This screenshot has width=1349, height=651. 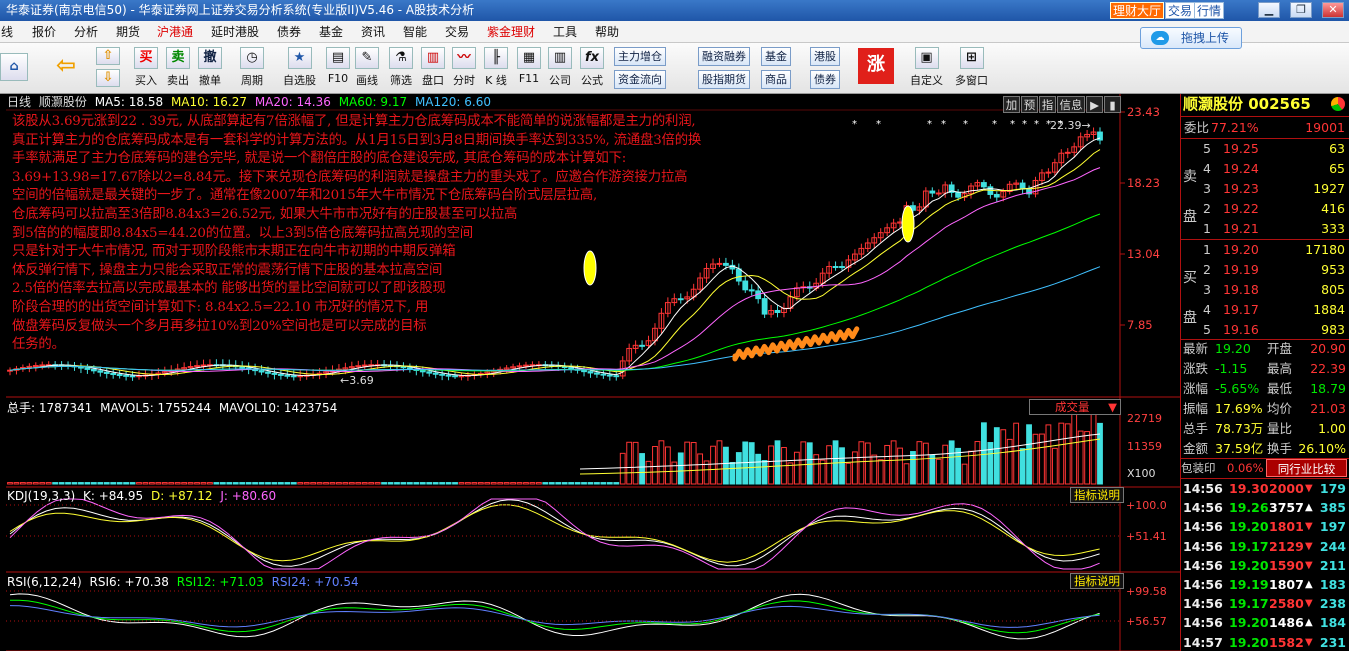 What do you see at coordinates (1265, 149) in the screenshot?
I see `ask-row: 5 19.25 63` at bounding box center [1265, 149].